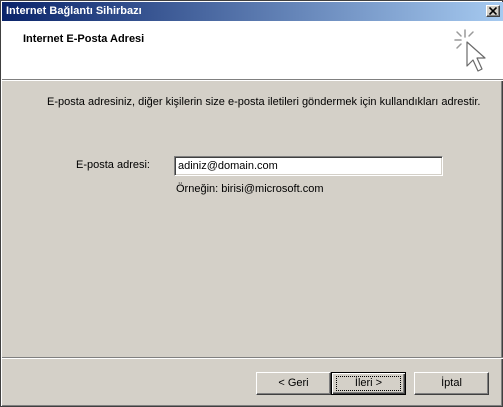 Image resolution: width=503 pixels, height=407 pixels. I want to click on cancel-button-label: İptal, so click(451, 383).